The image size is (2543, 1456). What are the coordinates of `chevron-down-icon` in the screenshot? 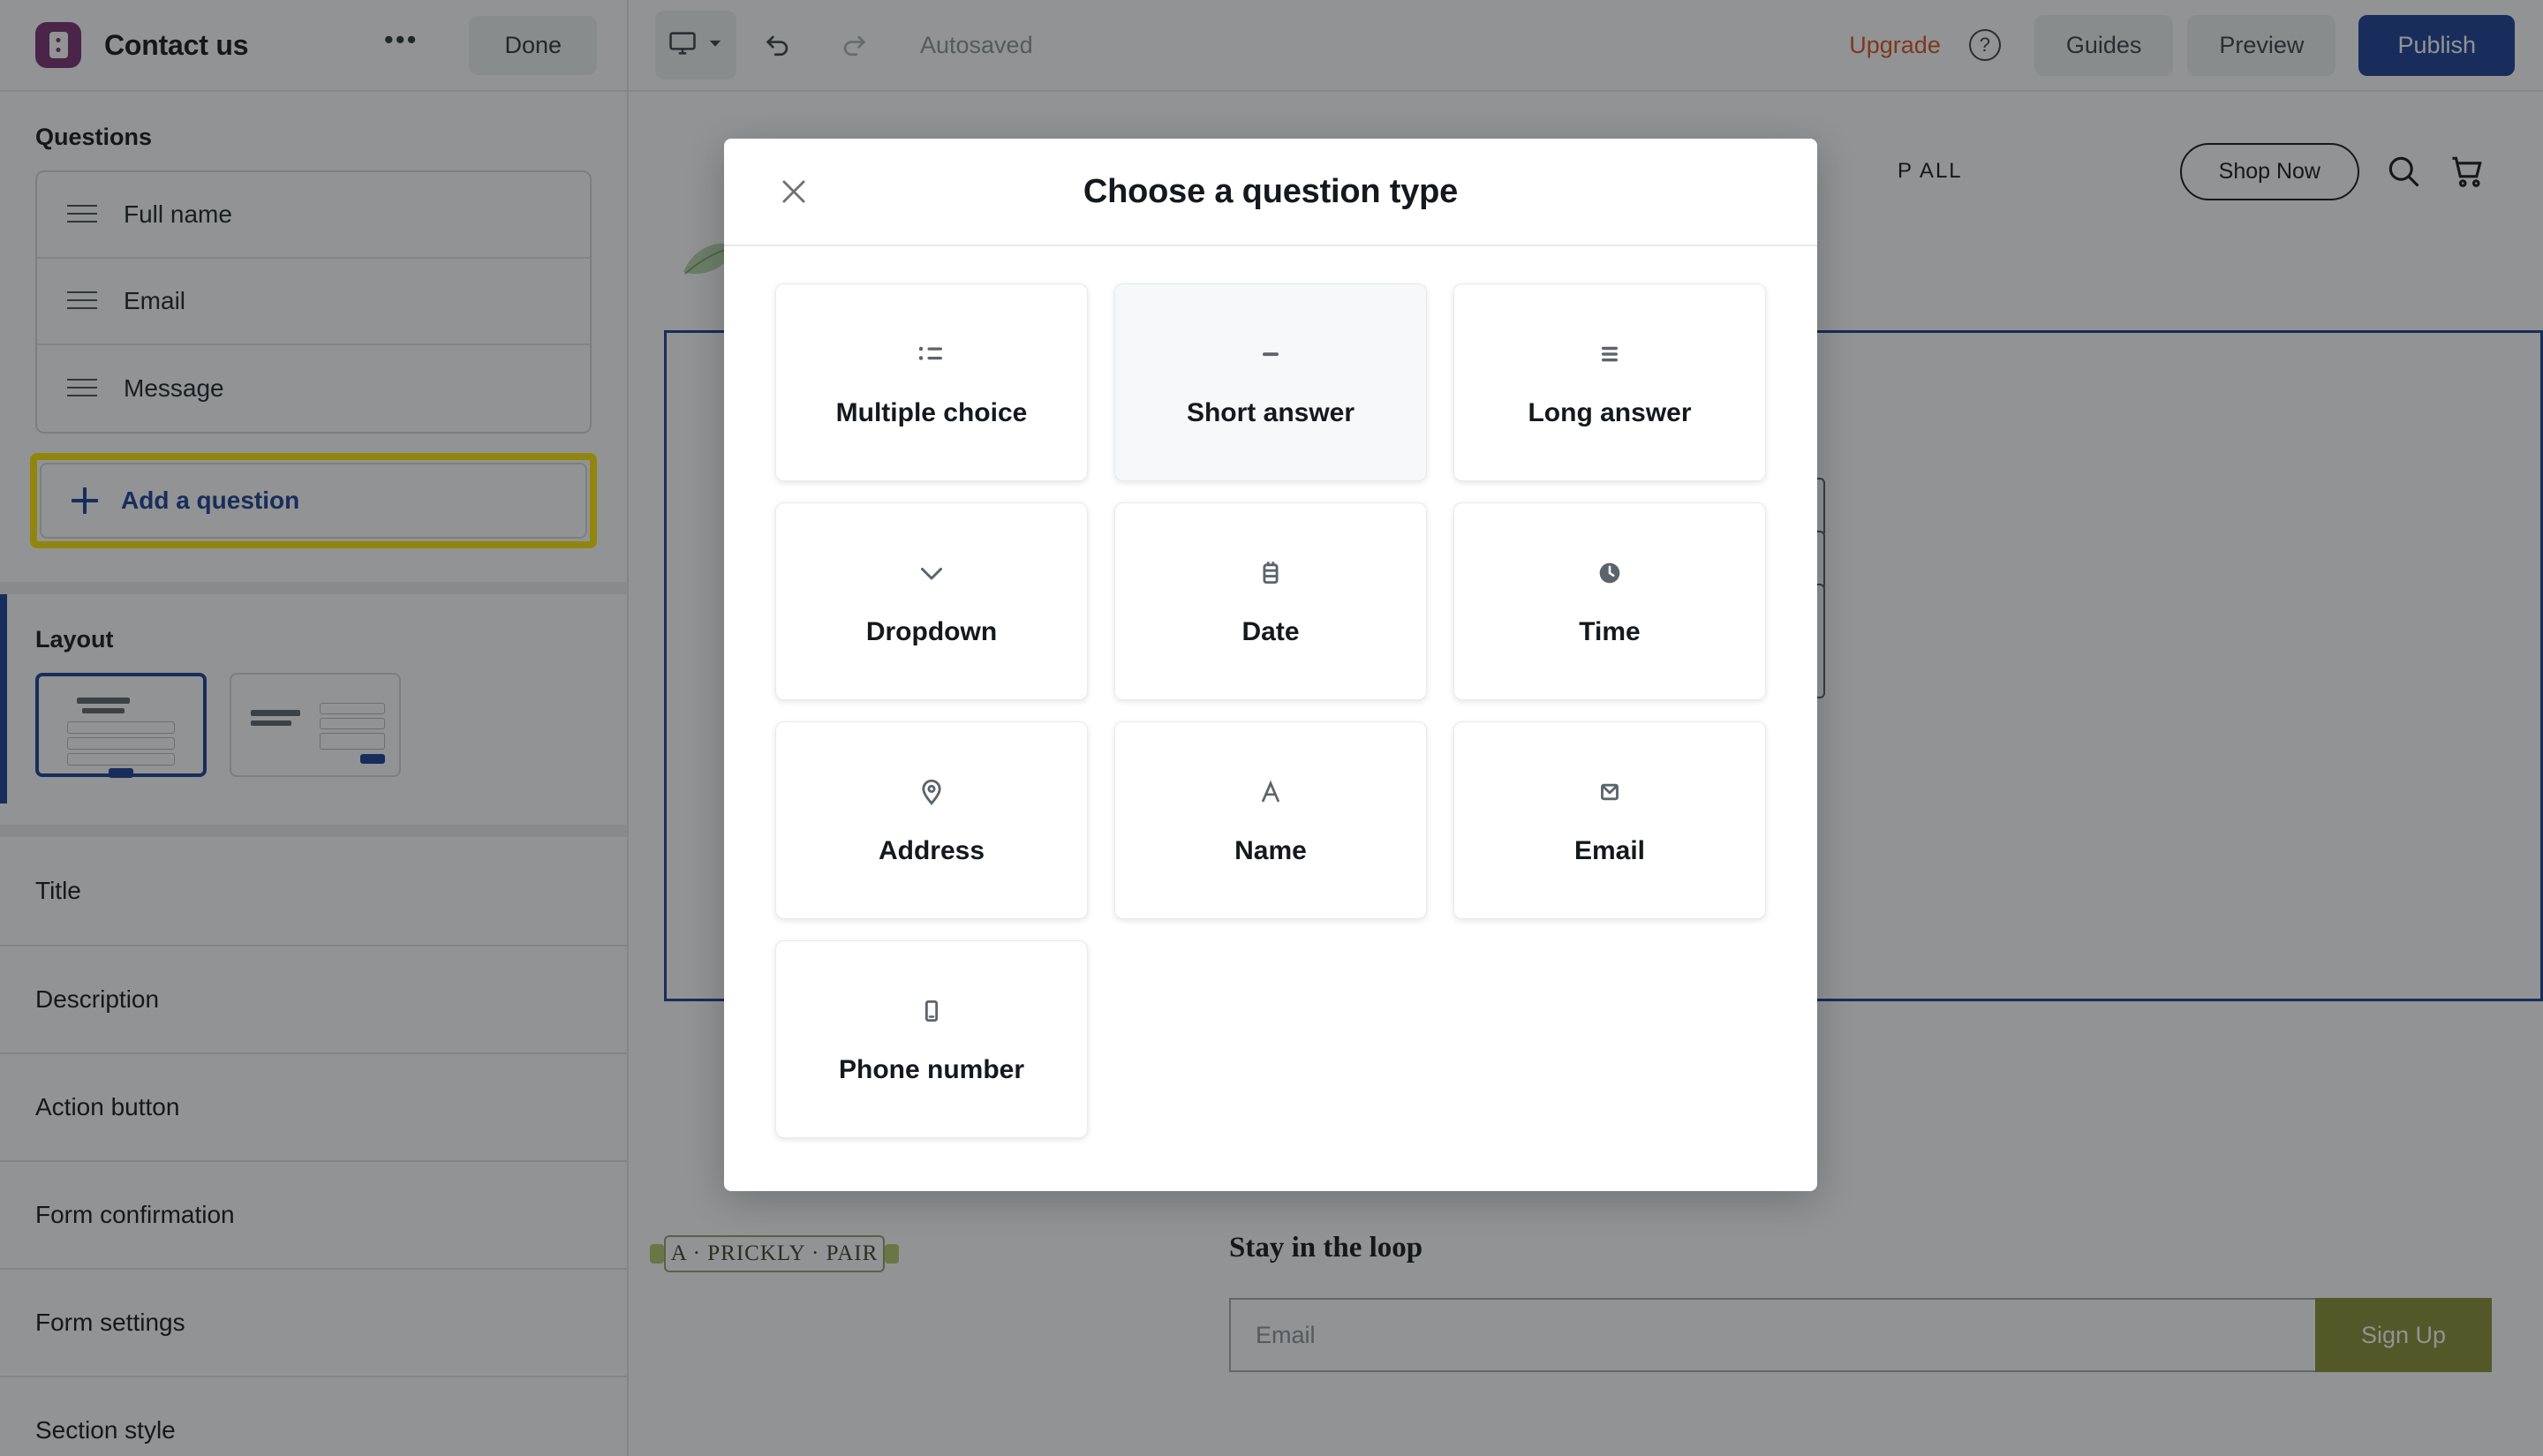 It's located at (931, 573).